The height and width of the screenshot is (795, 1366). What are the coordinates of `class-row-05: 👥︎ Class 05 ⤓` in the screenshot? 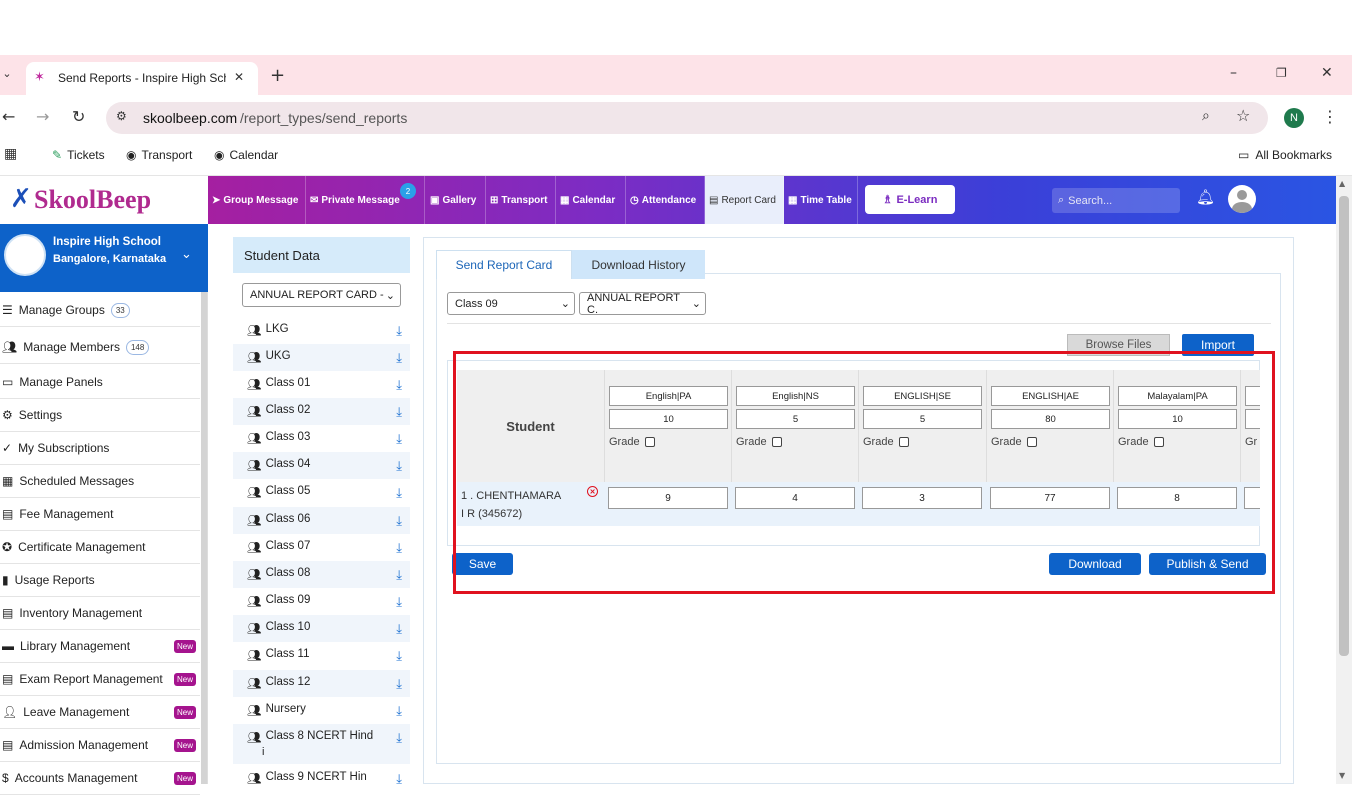 It's located at (321, 492).